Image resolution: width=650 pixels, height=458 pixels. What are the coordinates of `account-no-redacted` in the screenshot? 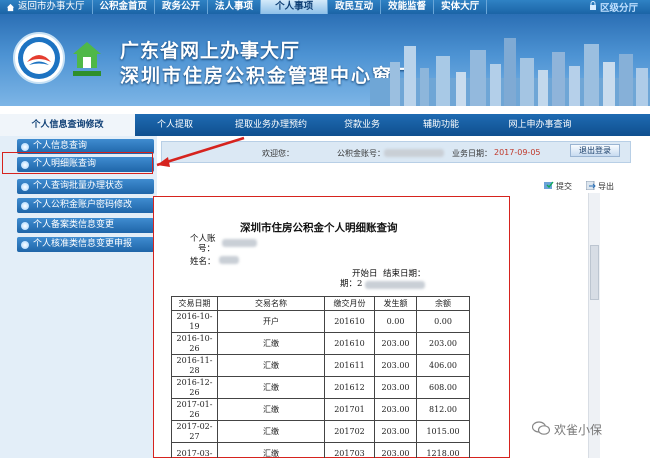 It's located at (239, 243).